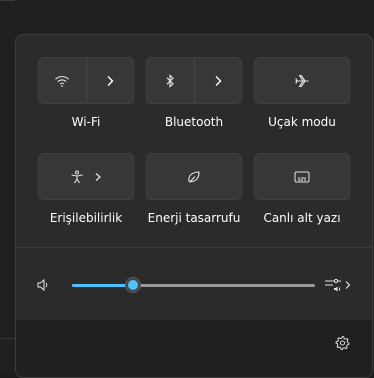 The image size is (374, 378). I want to click on bluetooth-icon, so click(170, 80).